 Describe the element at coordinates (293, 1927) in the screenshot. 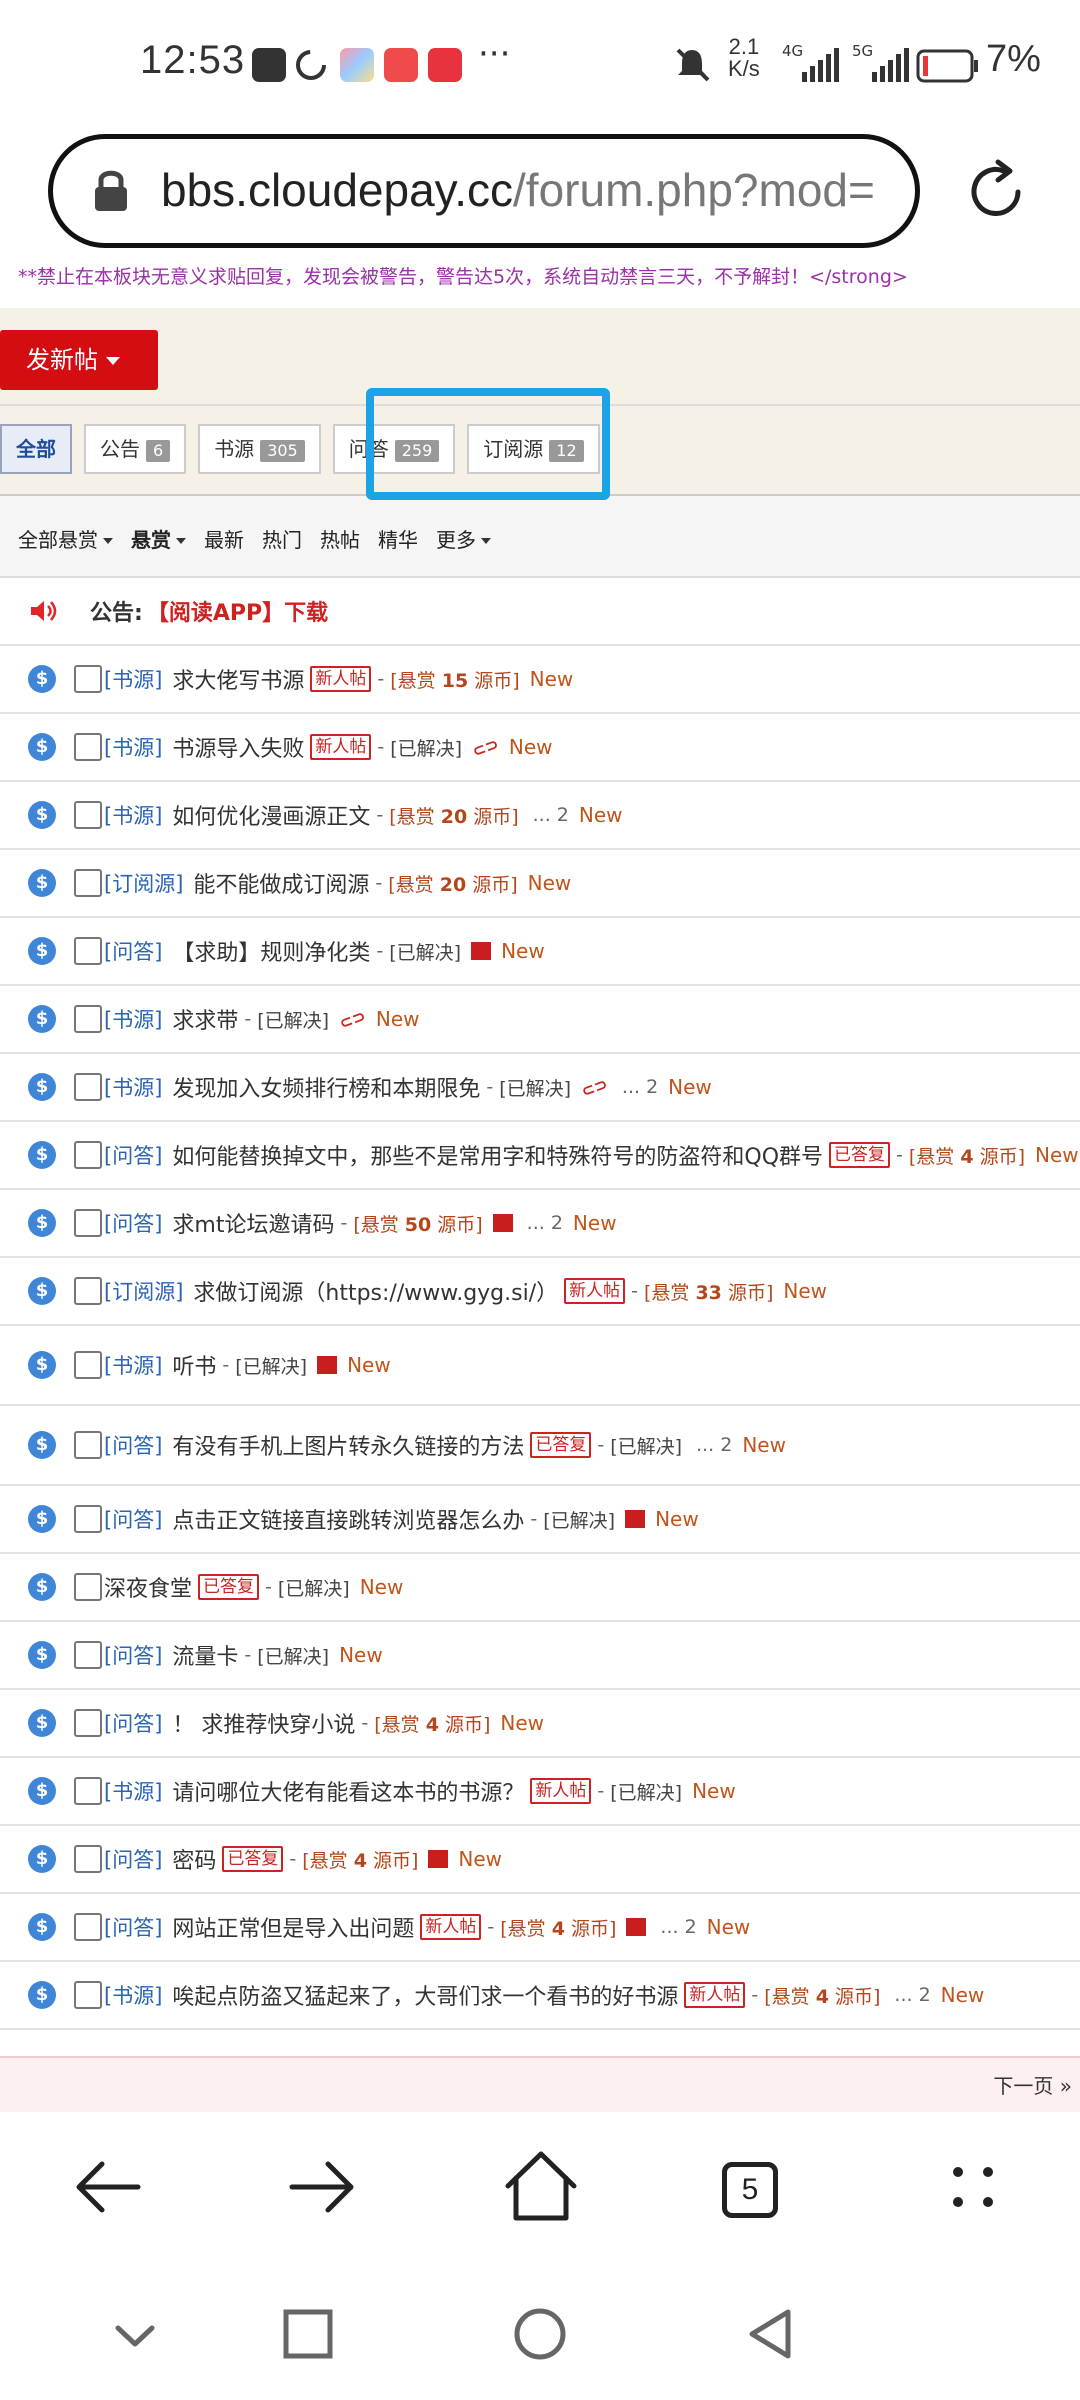

I see `thread-title: 网站正常但是导入出问题` at that location.